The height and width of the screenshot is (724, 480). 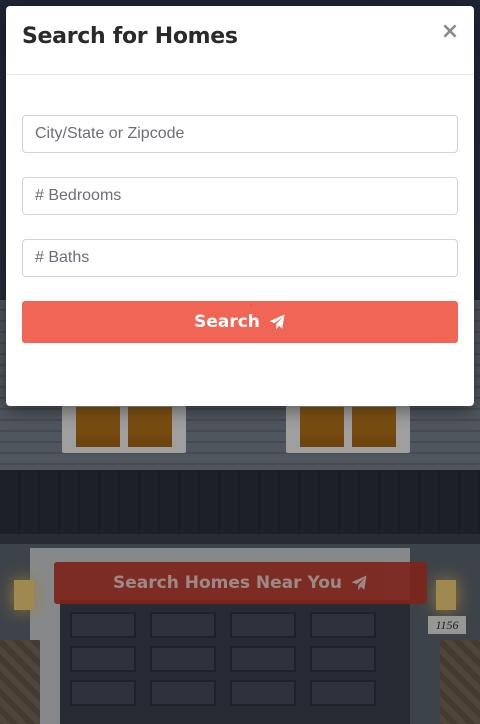 I want to click on search-button-label: Search, so click(x=227, y=322).